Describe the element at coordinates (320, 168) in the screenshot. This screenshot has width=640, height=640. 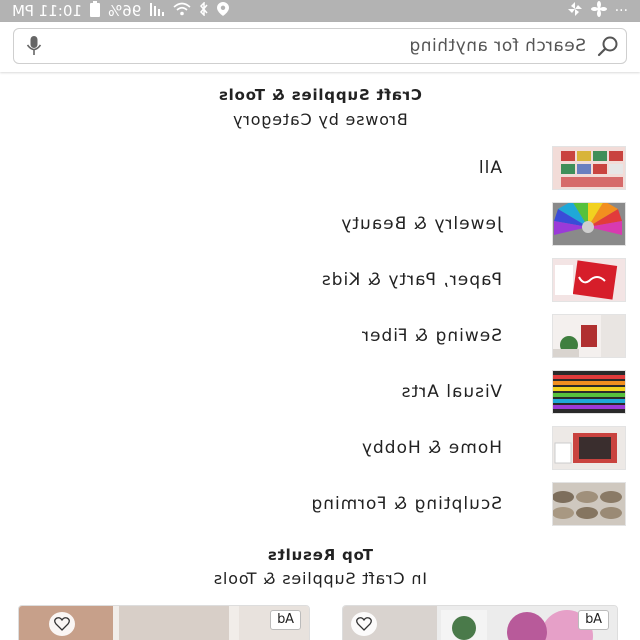
I see `category-item-all: All` at that location.